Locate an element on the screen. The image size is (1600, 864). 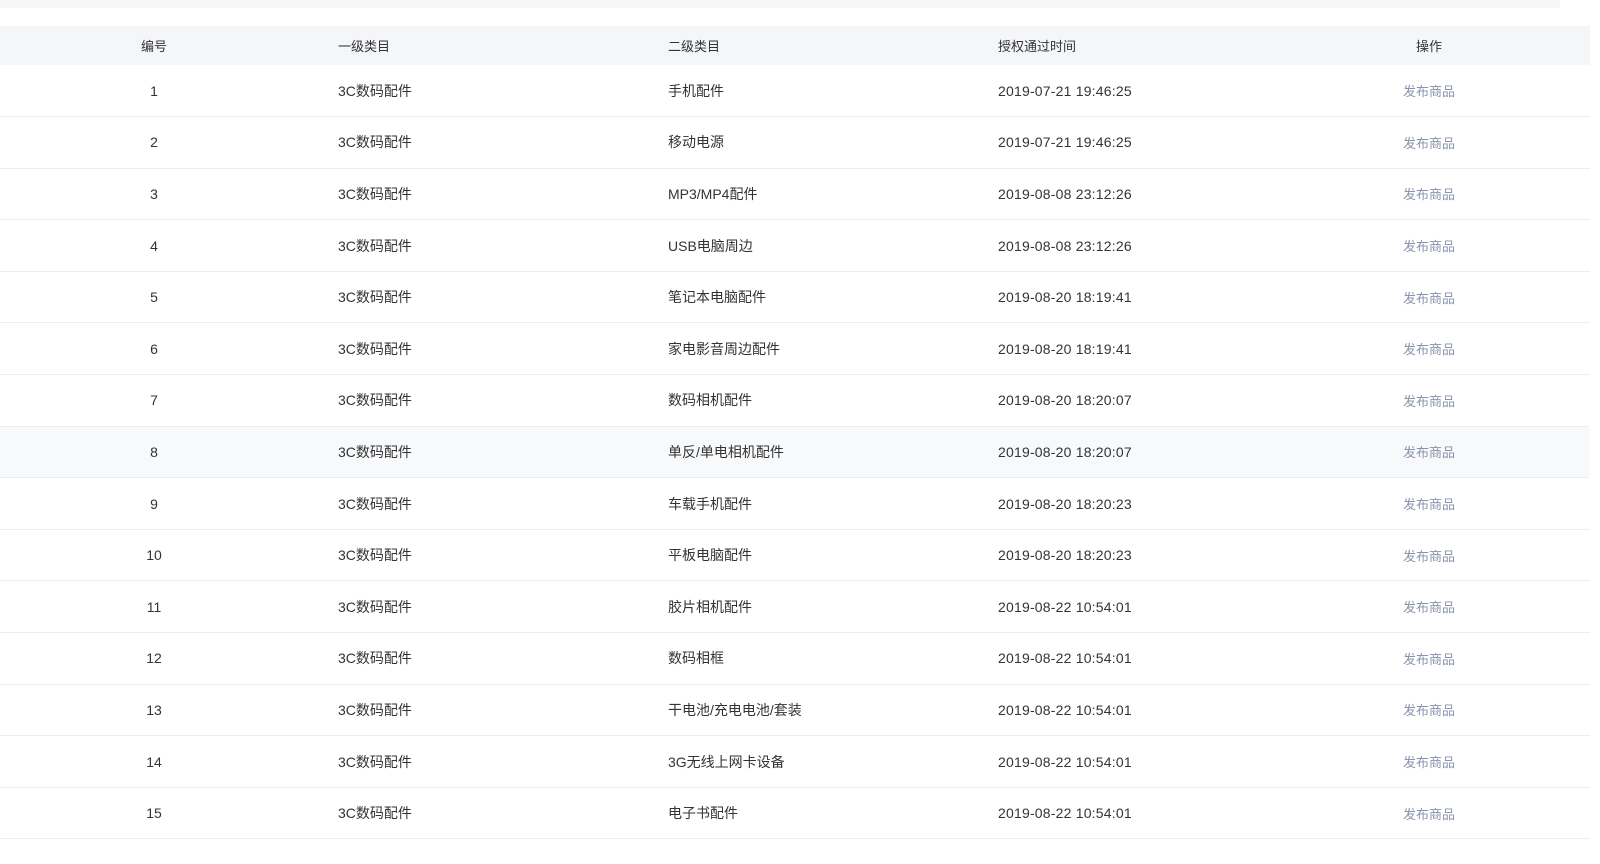
cell-num: 14 is located at coordinates (154, 761).